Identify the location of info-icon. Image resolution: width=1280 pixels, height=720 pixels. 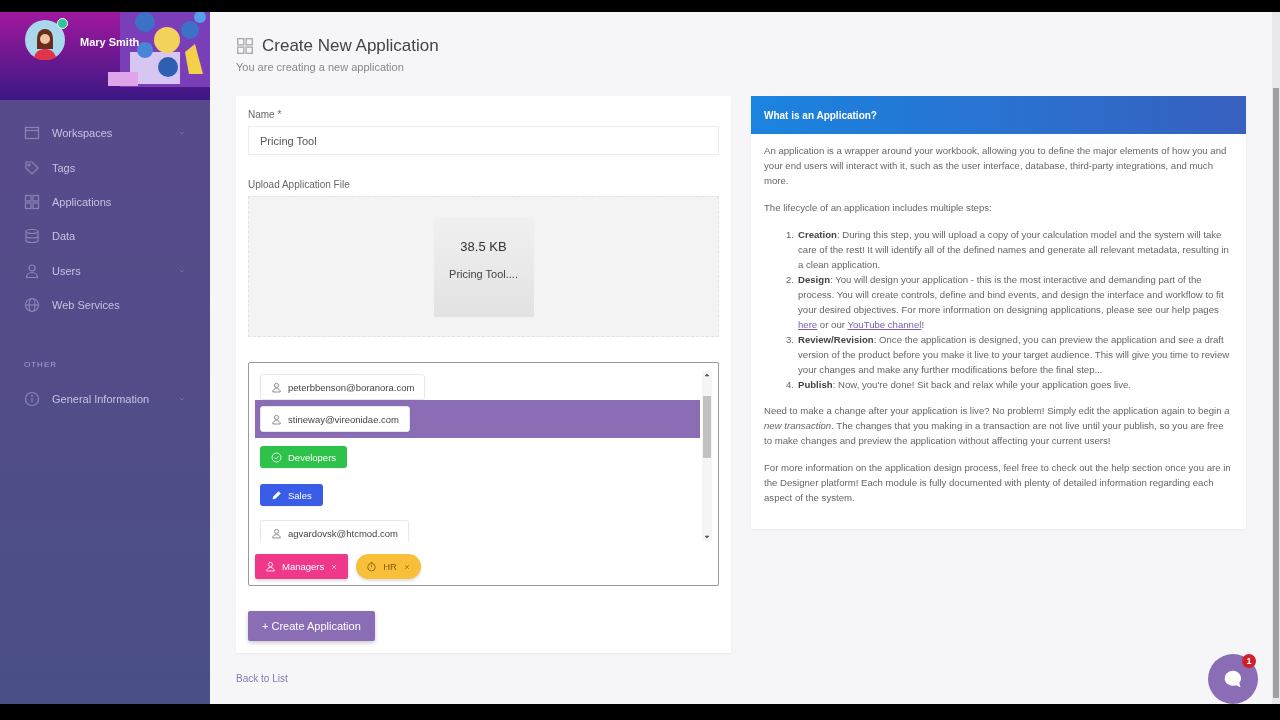
(32, 398).